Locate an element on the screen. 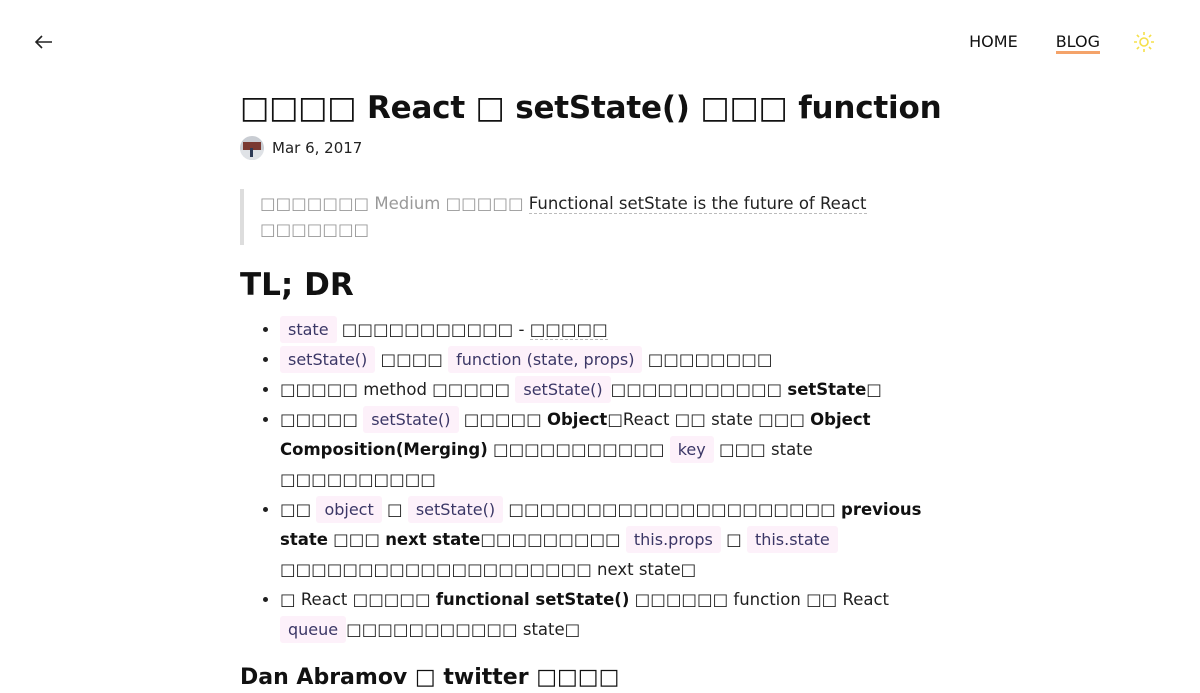 This screenshot has width=1200, height=693. back-button is located at coordinates (44, 42).